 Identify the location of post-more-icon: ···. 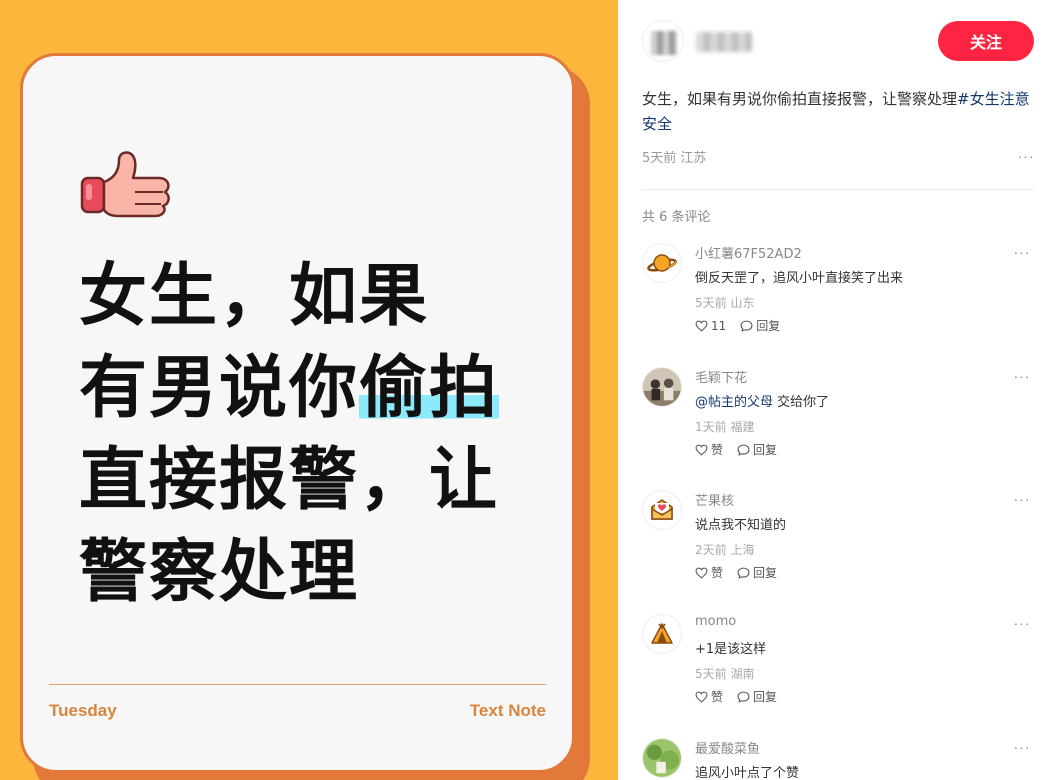
(1026, 156).